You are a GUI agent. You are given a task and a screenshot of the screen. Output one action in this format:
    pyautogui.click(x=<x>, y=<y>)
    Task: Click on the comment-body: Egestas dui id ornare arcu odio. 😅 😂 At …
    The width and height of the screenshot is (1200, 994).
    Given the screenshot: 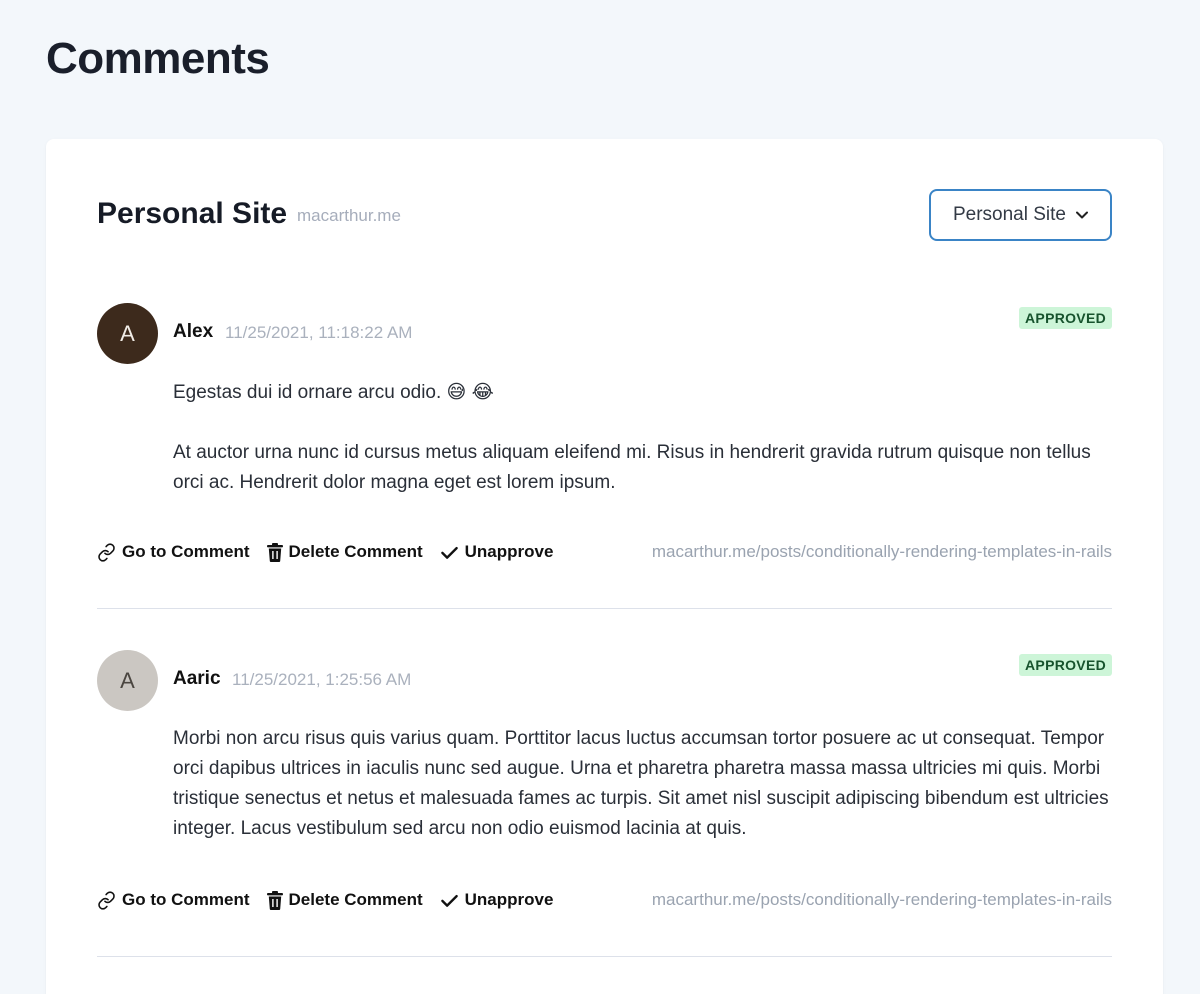 What is the action you would take?
    pyautogui.click(x=642, y=438)
    